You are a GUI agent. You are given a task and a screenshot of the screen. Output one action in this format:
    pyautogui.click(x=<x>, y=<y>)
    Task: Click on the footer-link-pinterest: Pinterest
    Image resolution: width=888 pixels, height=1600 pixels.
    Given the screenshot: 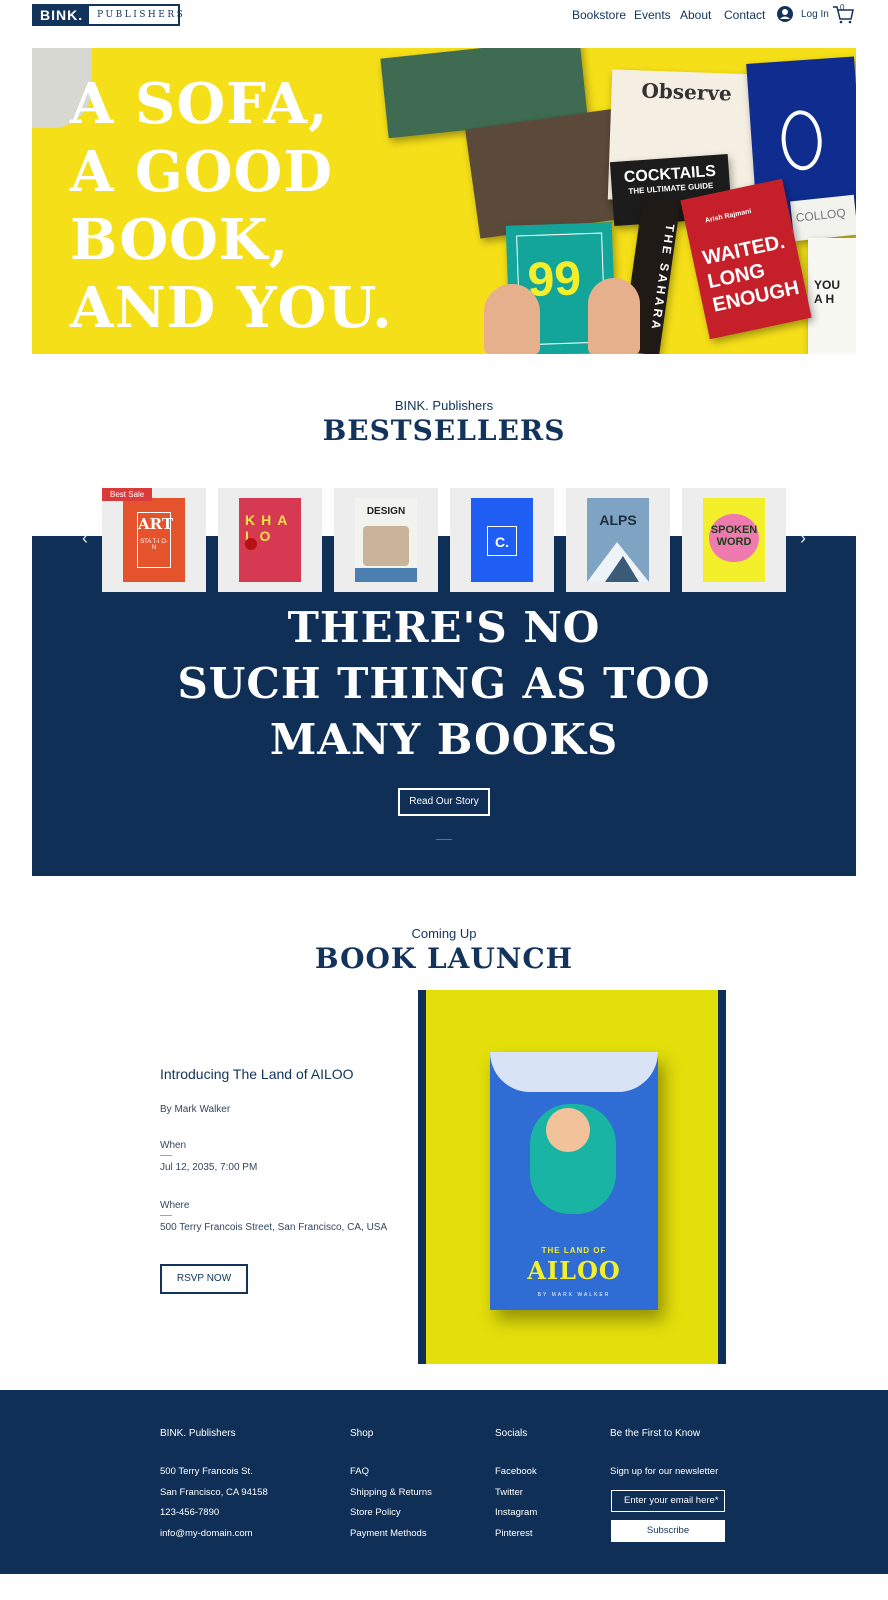 What is the action you would take?
    pyautogui.click(x=516, y=1534)
    